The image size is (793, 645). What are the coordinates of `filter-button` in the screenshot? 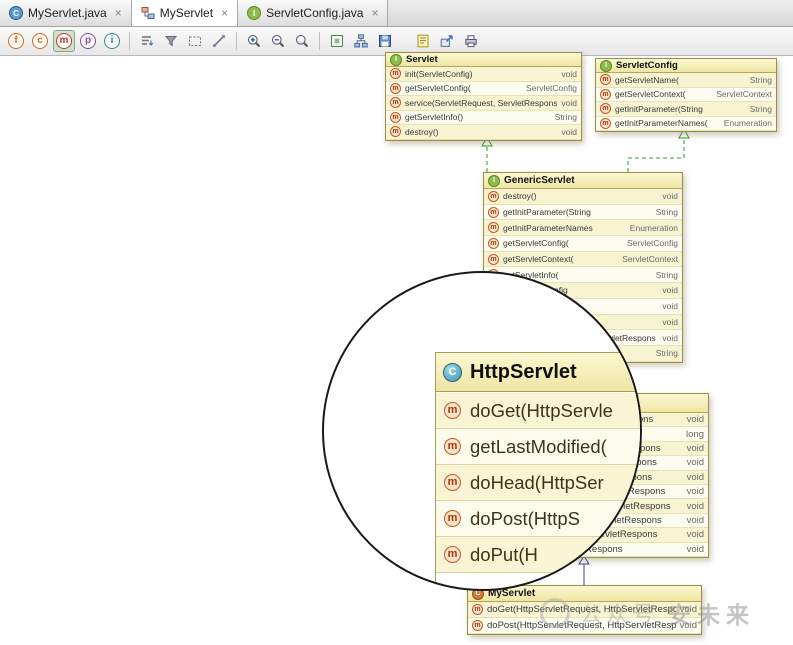 It's located at (171, 41).